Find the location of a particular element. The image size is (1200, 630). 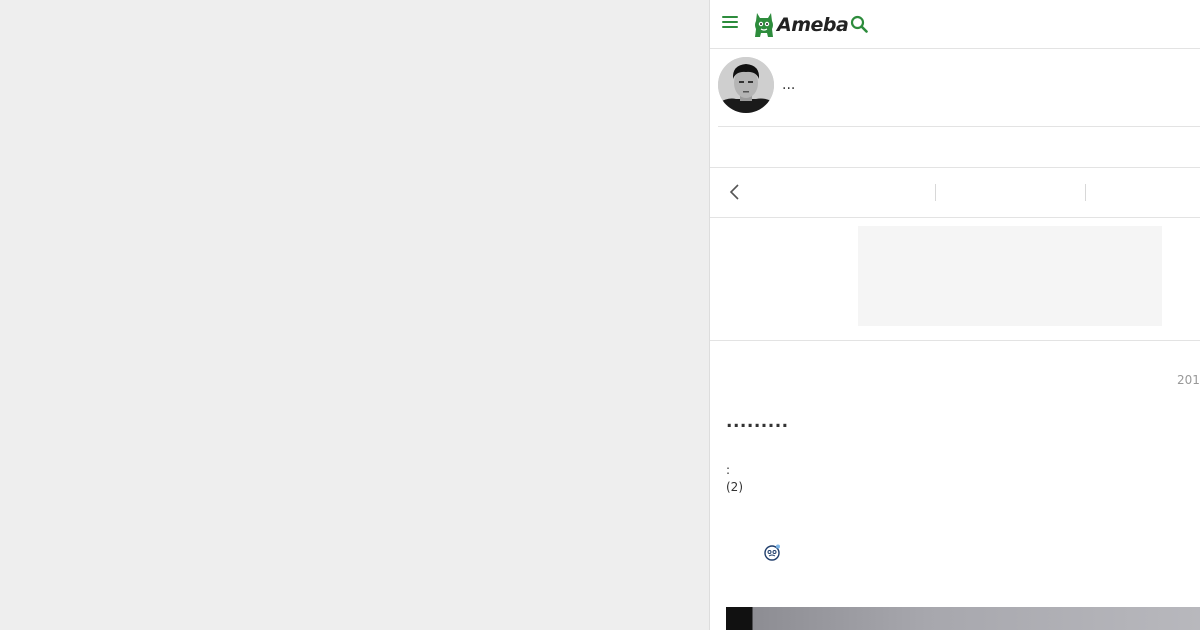

blog-subheader is located at coordinates (955, 147).